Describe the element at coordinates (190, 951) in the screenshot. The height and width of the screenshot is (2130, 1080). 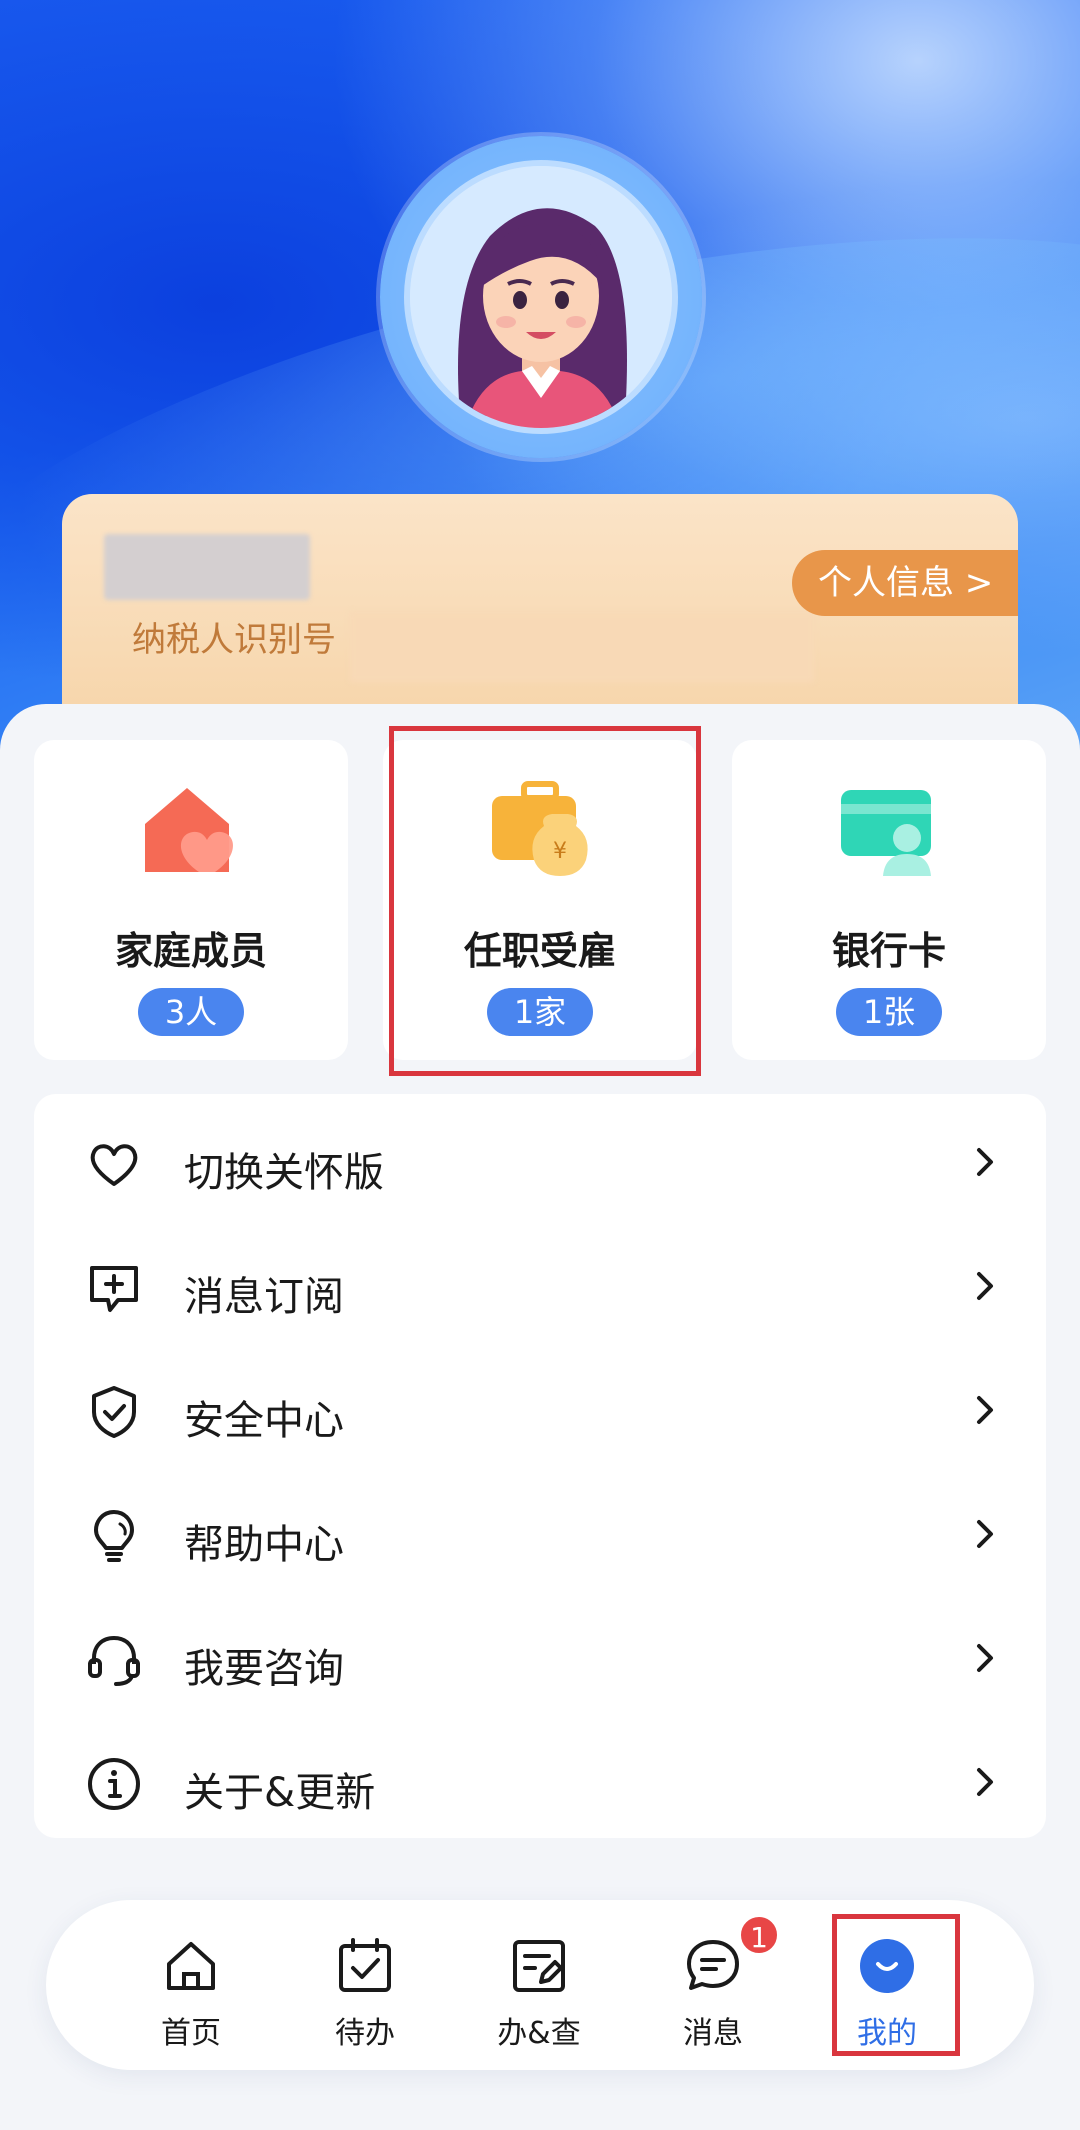
I see `tile-title: 家庭成员` at that location.